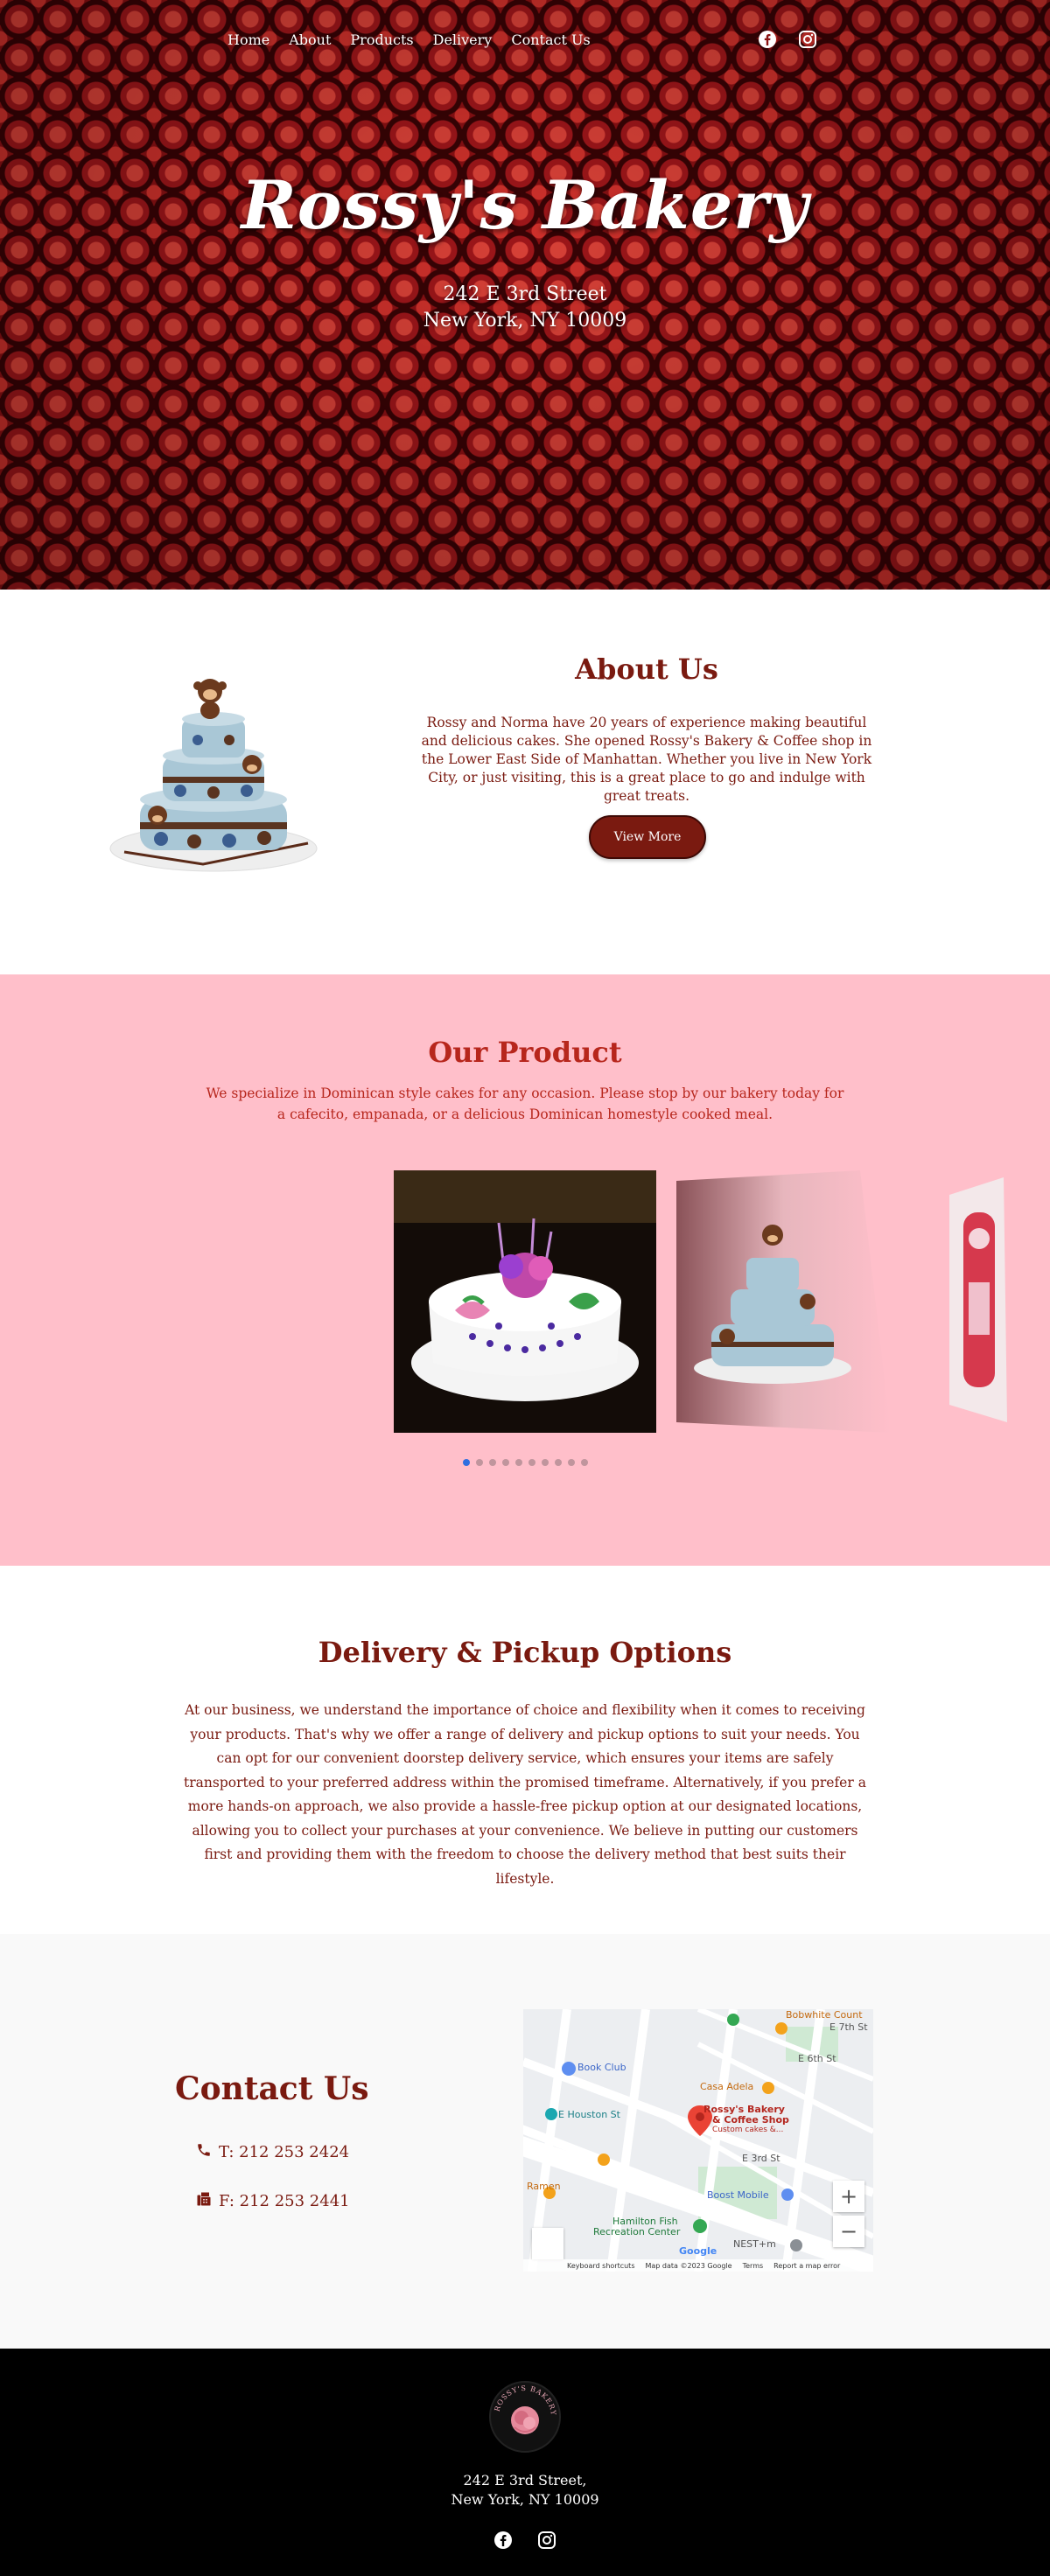 This screenshot has height=2576, width=1050. What do you see at coordinates (848, 2196) in the screenshot?
I see `map-zoom-in-button: +` at bounding box center [848, 2196].